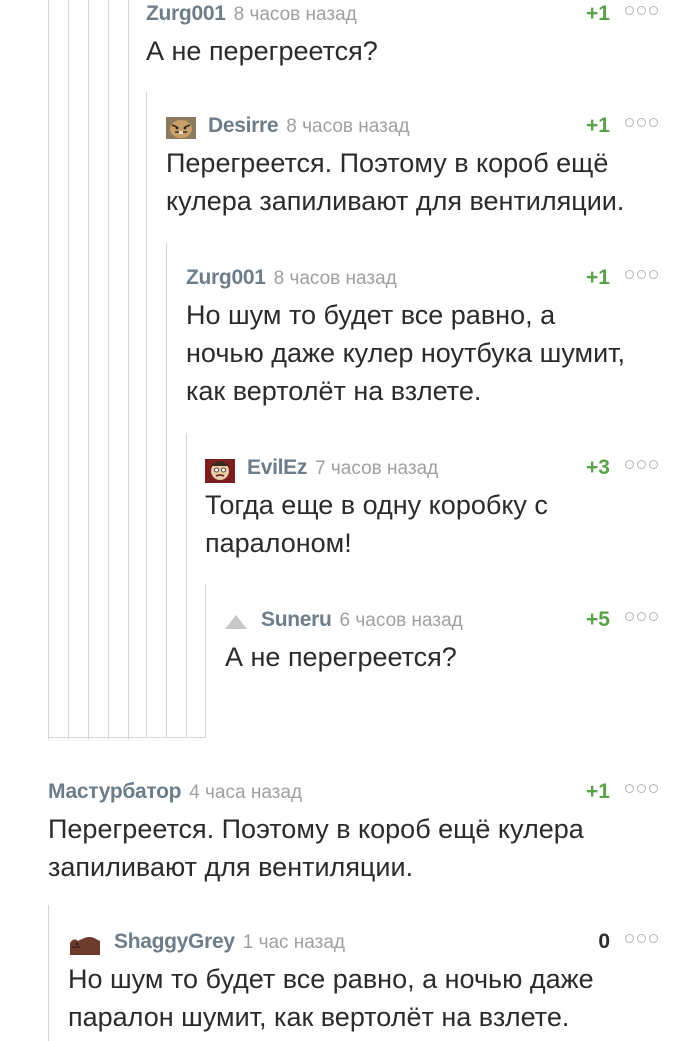  What do you see at coordinates (127, 737) in the screenshot?
I see `thread-end-line` at bounding box center [127, 737].